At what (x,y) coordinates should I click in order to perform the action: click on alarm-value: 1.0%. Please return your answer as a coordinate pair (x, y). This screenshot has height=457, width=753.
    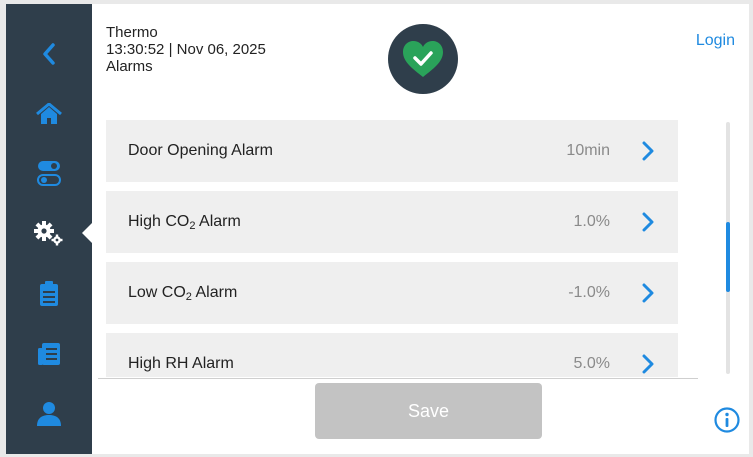
    Looking at the image, I should click on (591, 221).